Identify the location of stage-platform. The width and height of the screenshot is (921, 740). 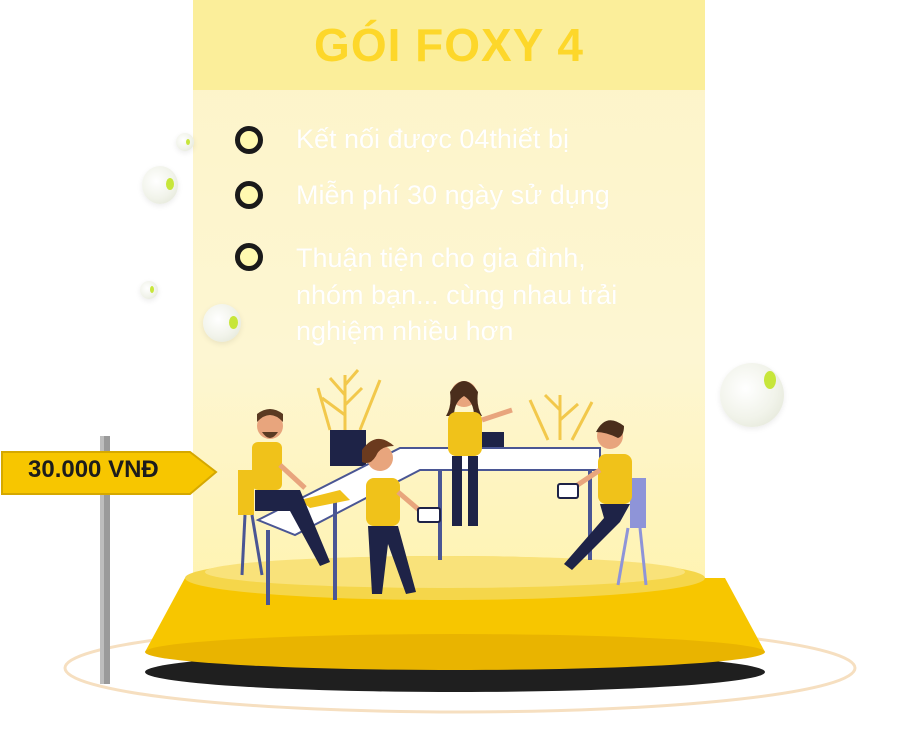
(455, 624).